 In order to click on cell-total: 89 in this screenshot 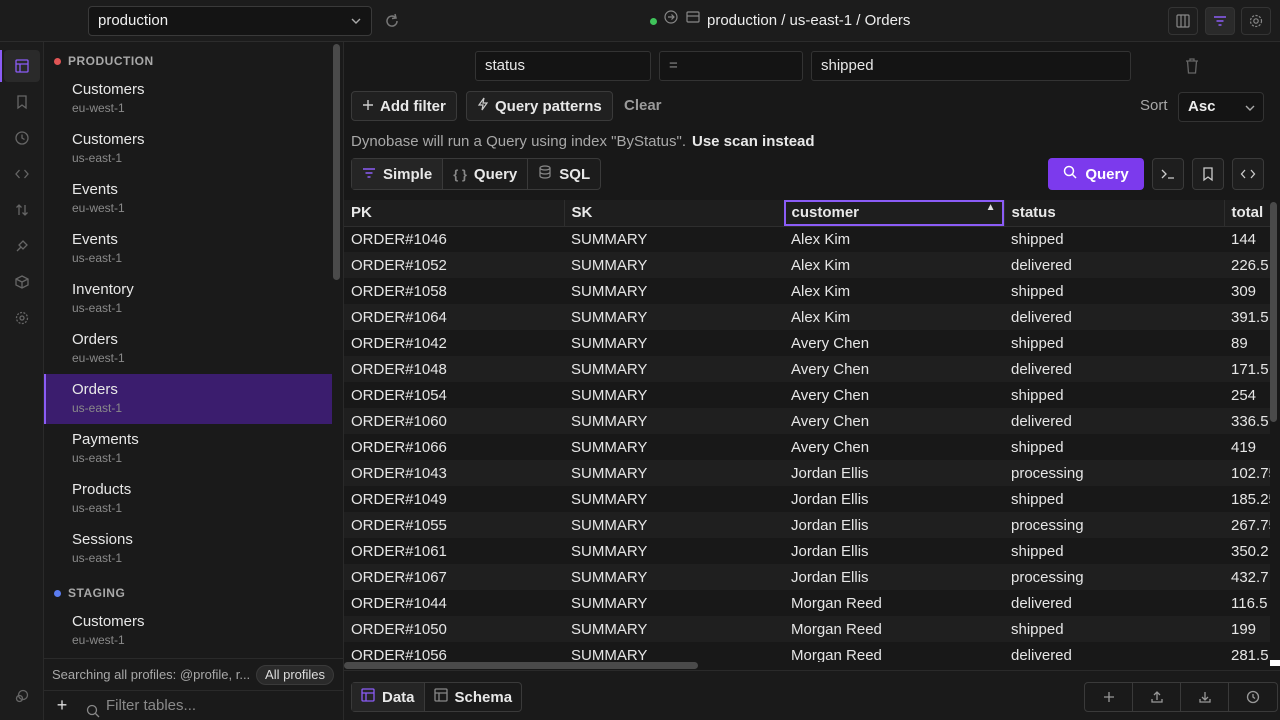, I will do `click(1247, 343)`.